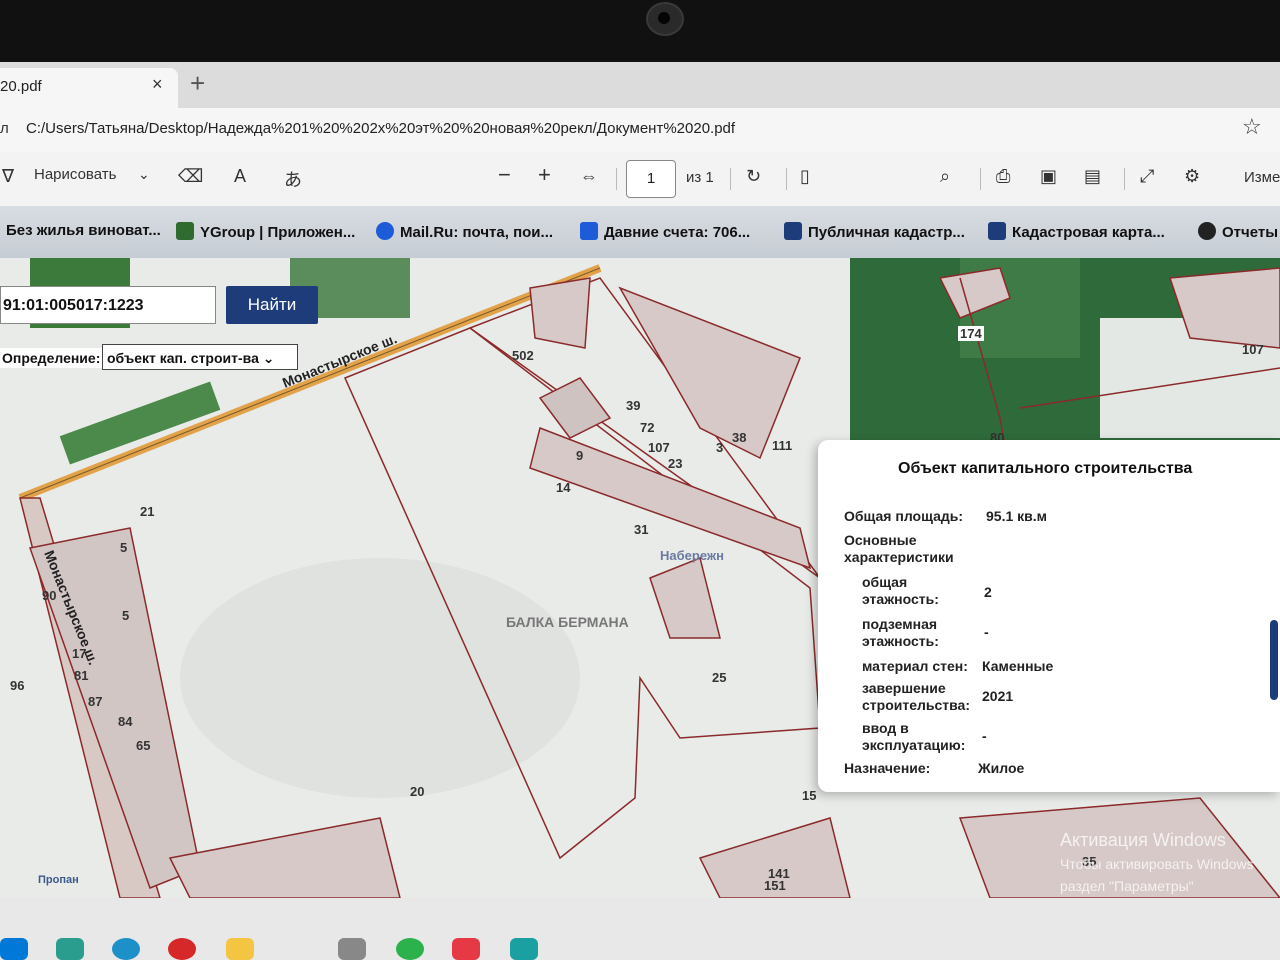 This screenshot has height=960, width=1280. I want to click on read-aloud-icon: A, so click(240, 176).